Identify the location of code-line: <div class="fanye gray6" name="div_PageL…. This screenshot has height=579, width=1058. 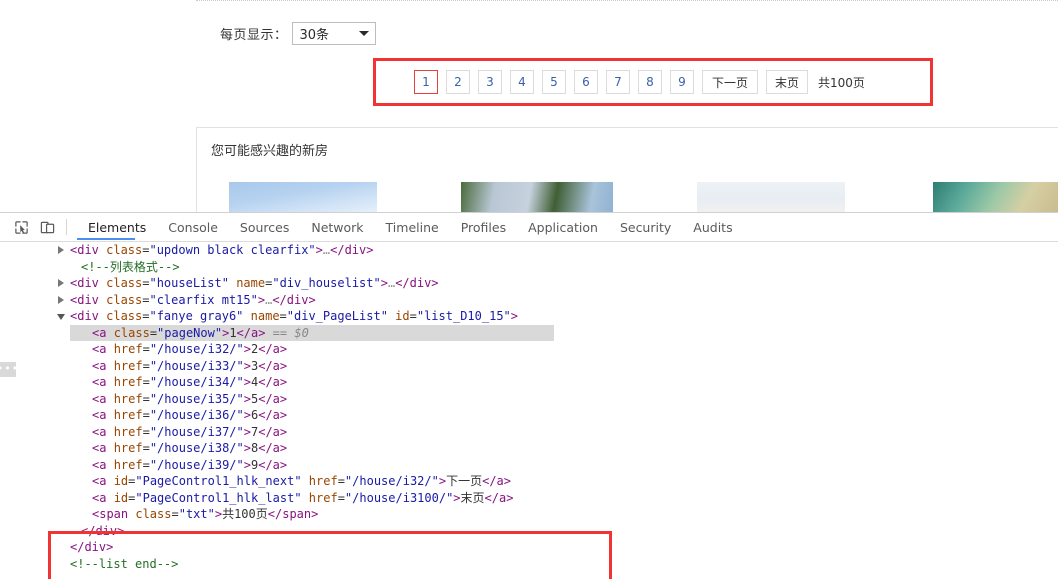
(305, 316).